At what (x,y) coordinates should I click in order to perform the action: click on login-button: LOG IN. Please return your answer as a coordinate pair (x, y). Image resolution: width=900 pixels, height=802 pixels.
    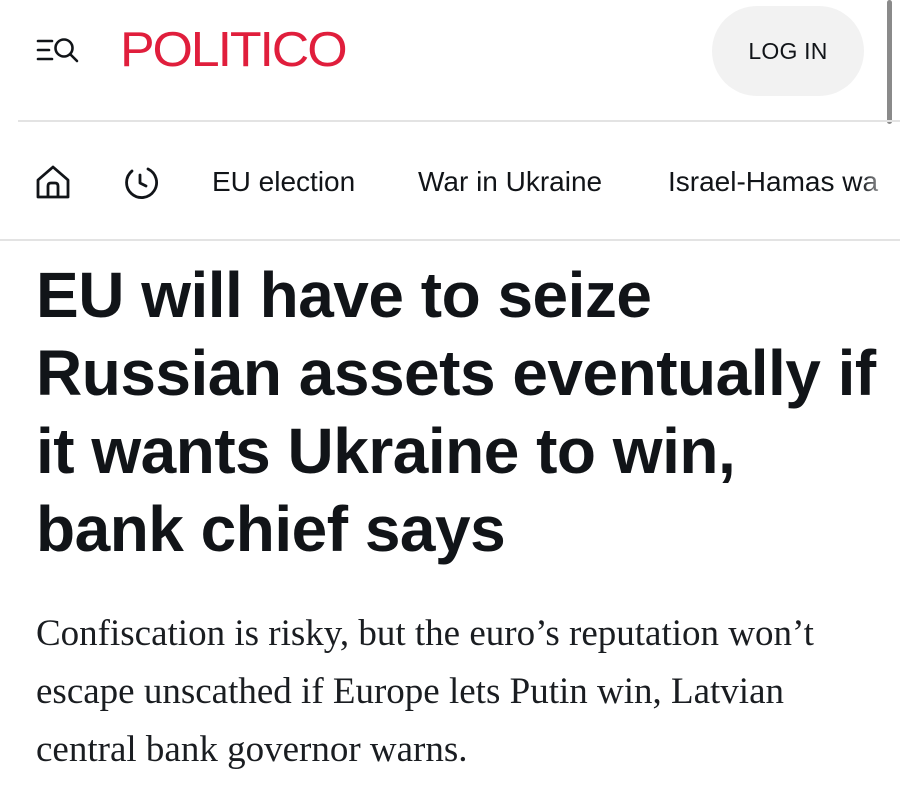
    Looking at the image, I should click on (788, 51).